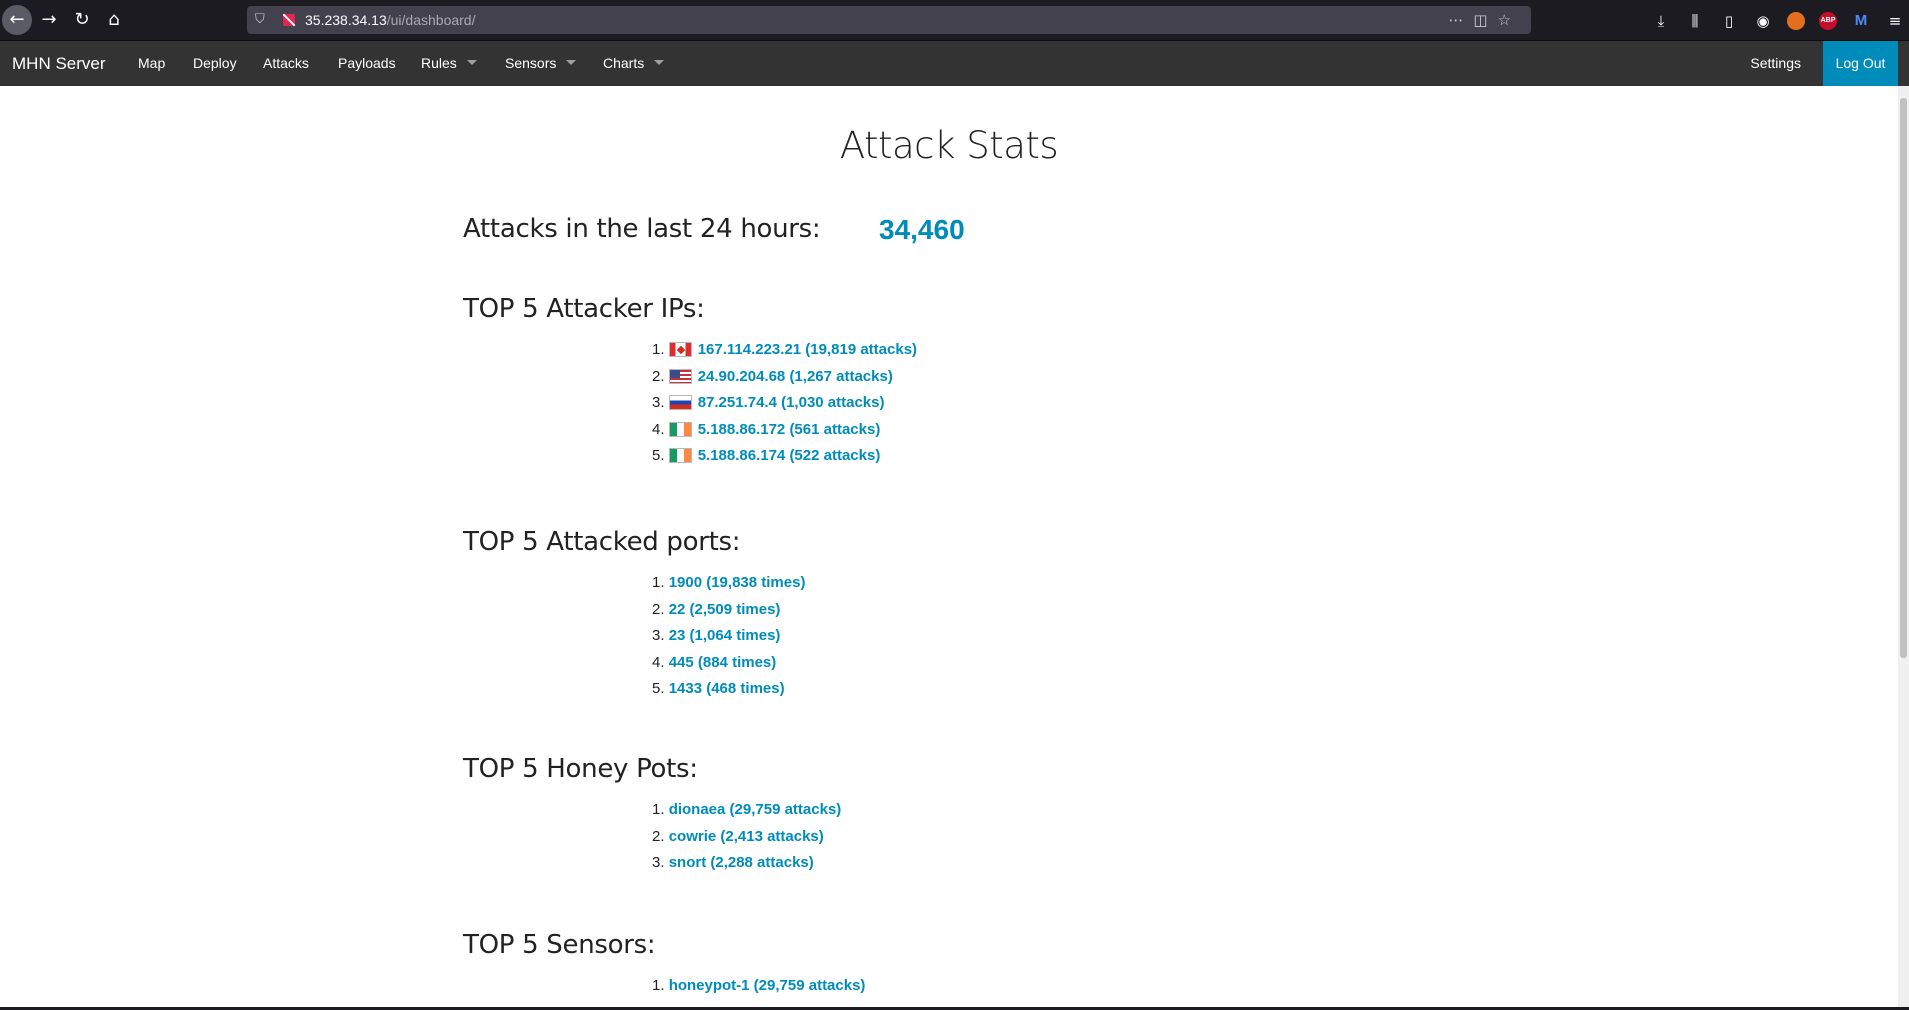 The width and height of the screenshot is (1909, 1010). I want to click on url-path: /ui/dashboard/, so click(431, 20).